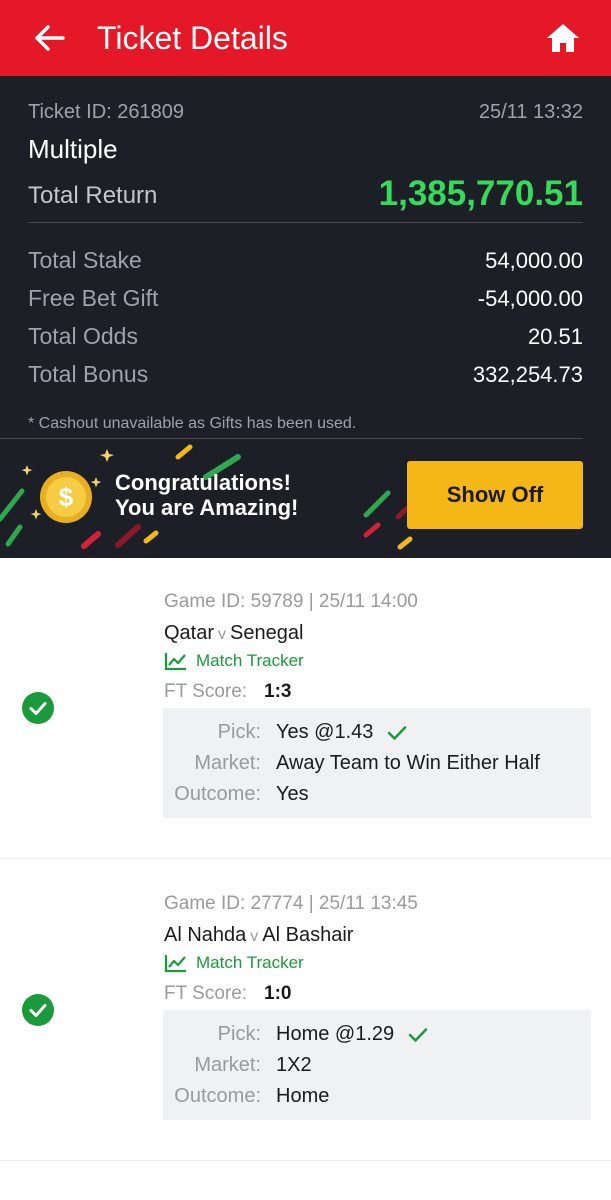  I want to click on show-off-button: Show Off, so click(495, 495).